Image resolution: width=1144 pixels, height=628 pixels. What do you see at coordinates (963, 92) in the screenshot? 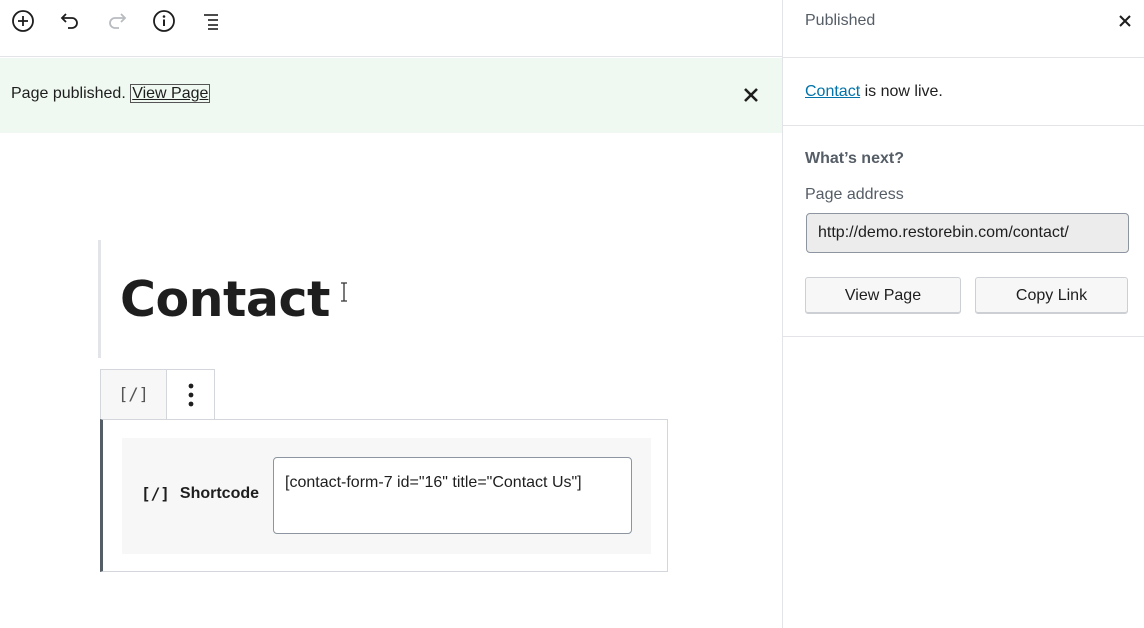
I see `live-status-section: Contact is now live.` at bounding box center [963, 92].